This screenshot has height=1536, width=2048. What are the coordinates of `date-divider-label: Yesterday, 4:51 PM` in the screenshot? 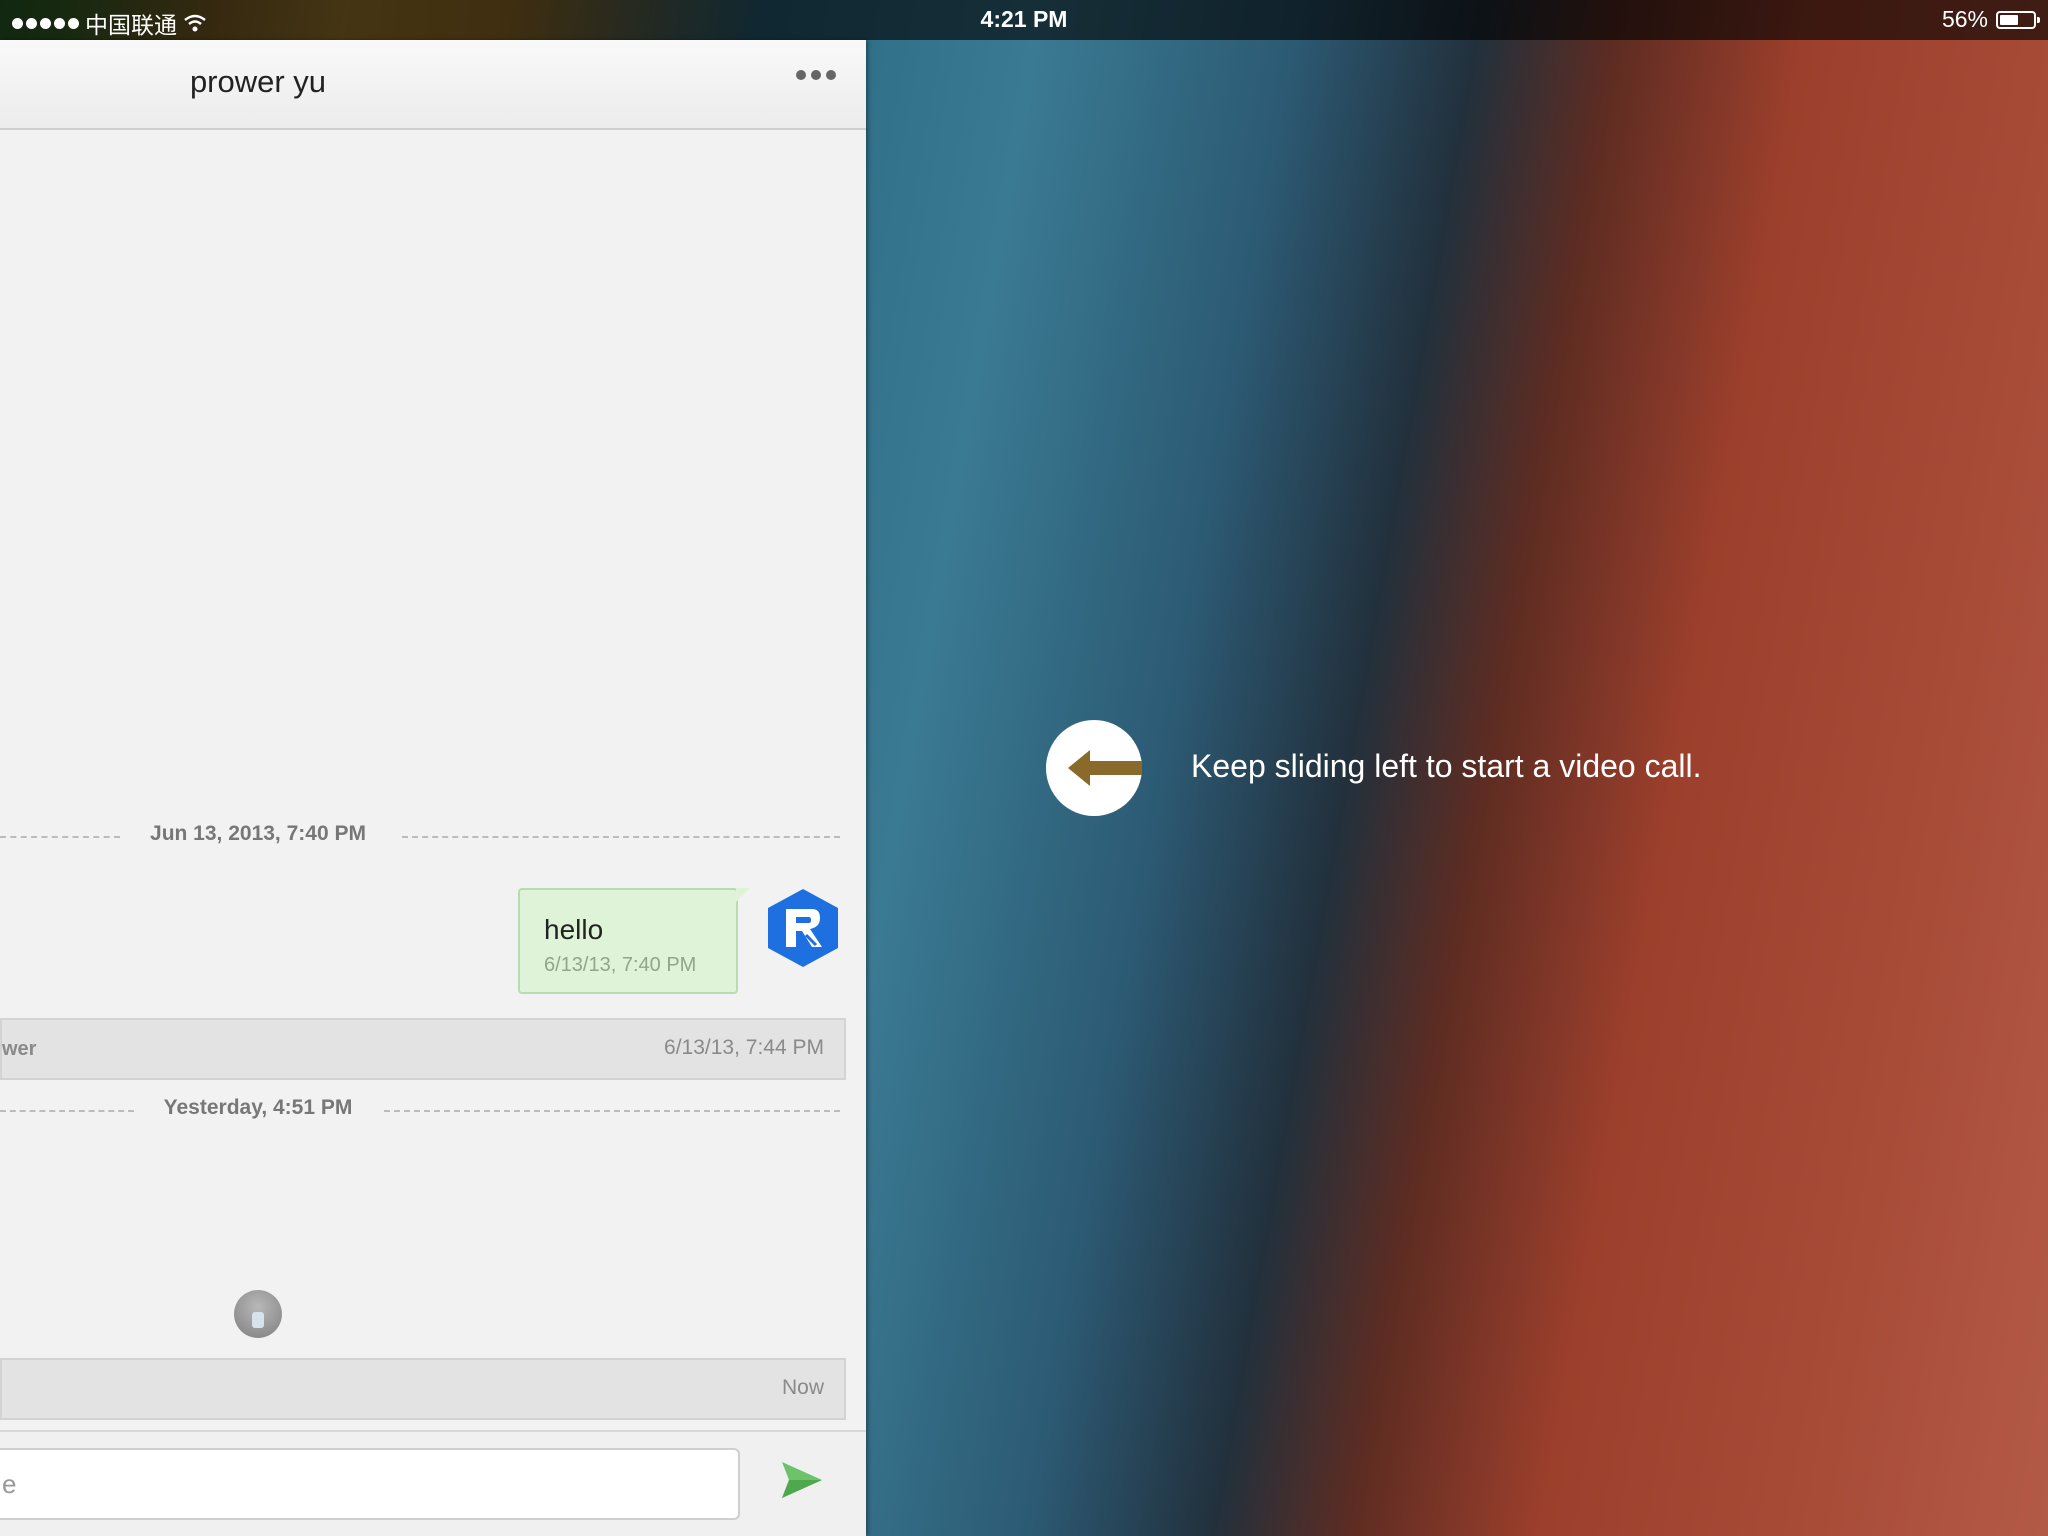 It's located at (258, 1107).